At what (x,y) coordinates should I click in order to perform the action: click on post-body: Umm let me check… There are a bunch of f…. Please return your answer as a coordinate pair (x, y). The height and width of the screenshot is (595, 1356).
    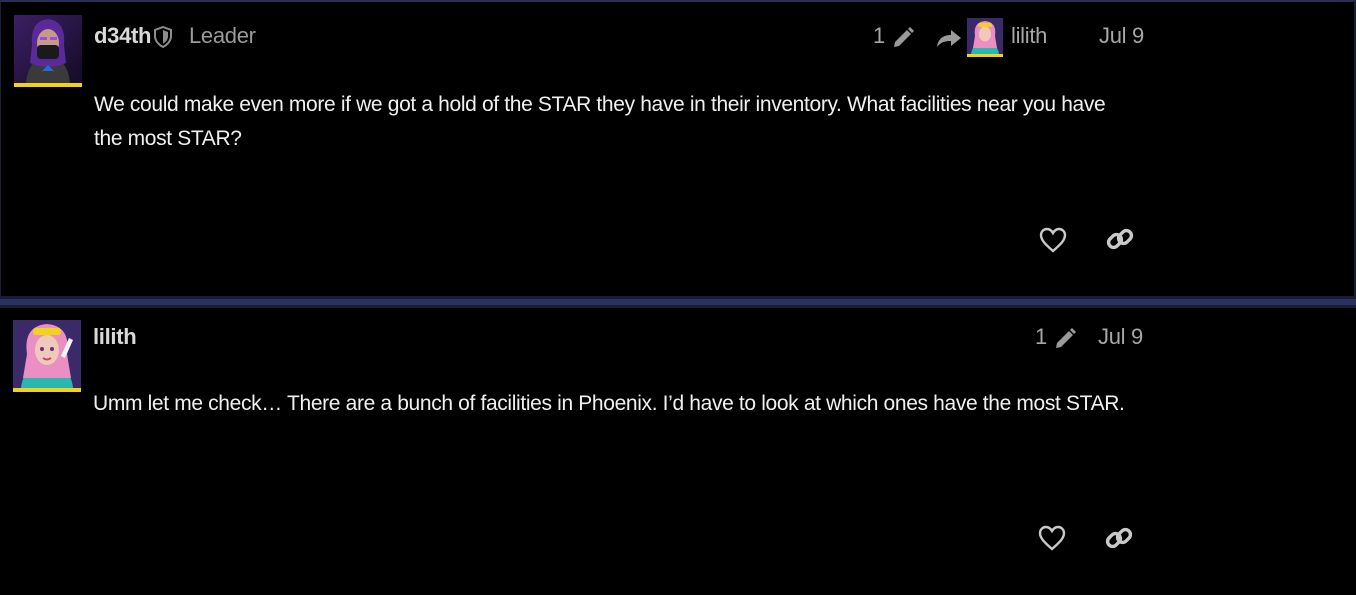
    Looking at the image, I should click on (609, 403).